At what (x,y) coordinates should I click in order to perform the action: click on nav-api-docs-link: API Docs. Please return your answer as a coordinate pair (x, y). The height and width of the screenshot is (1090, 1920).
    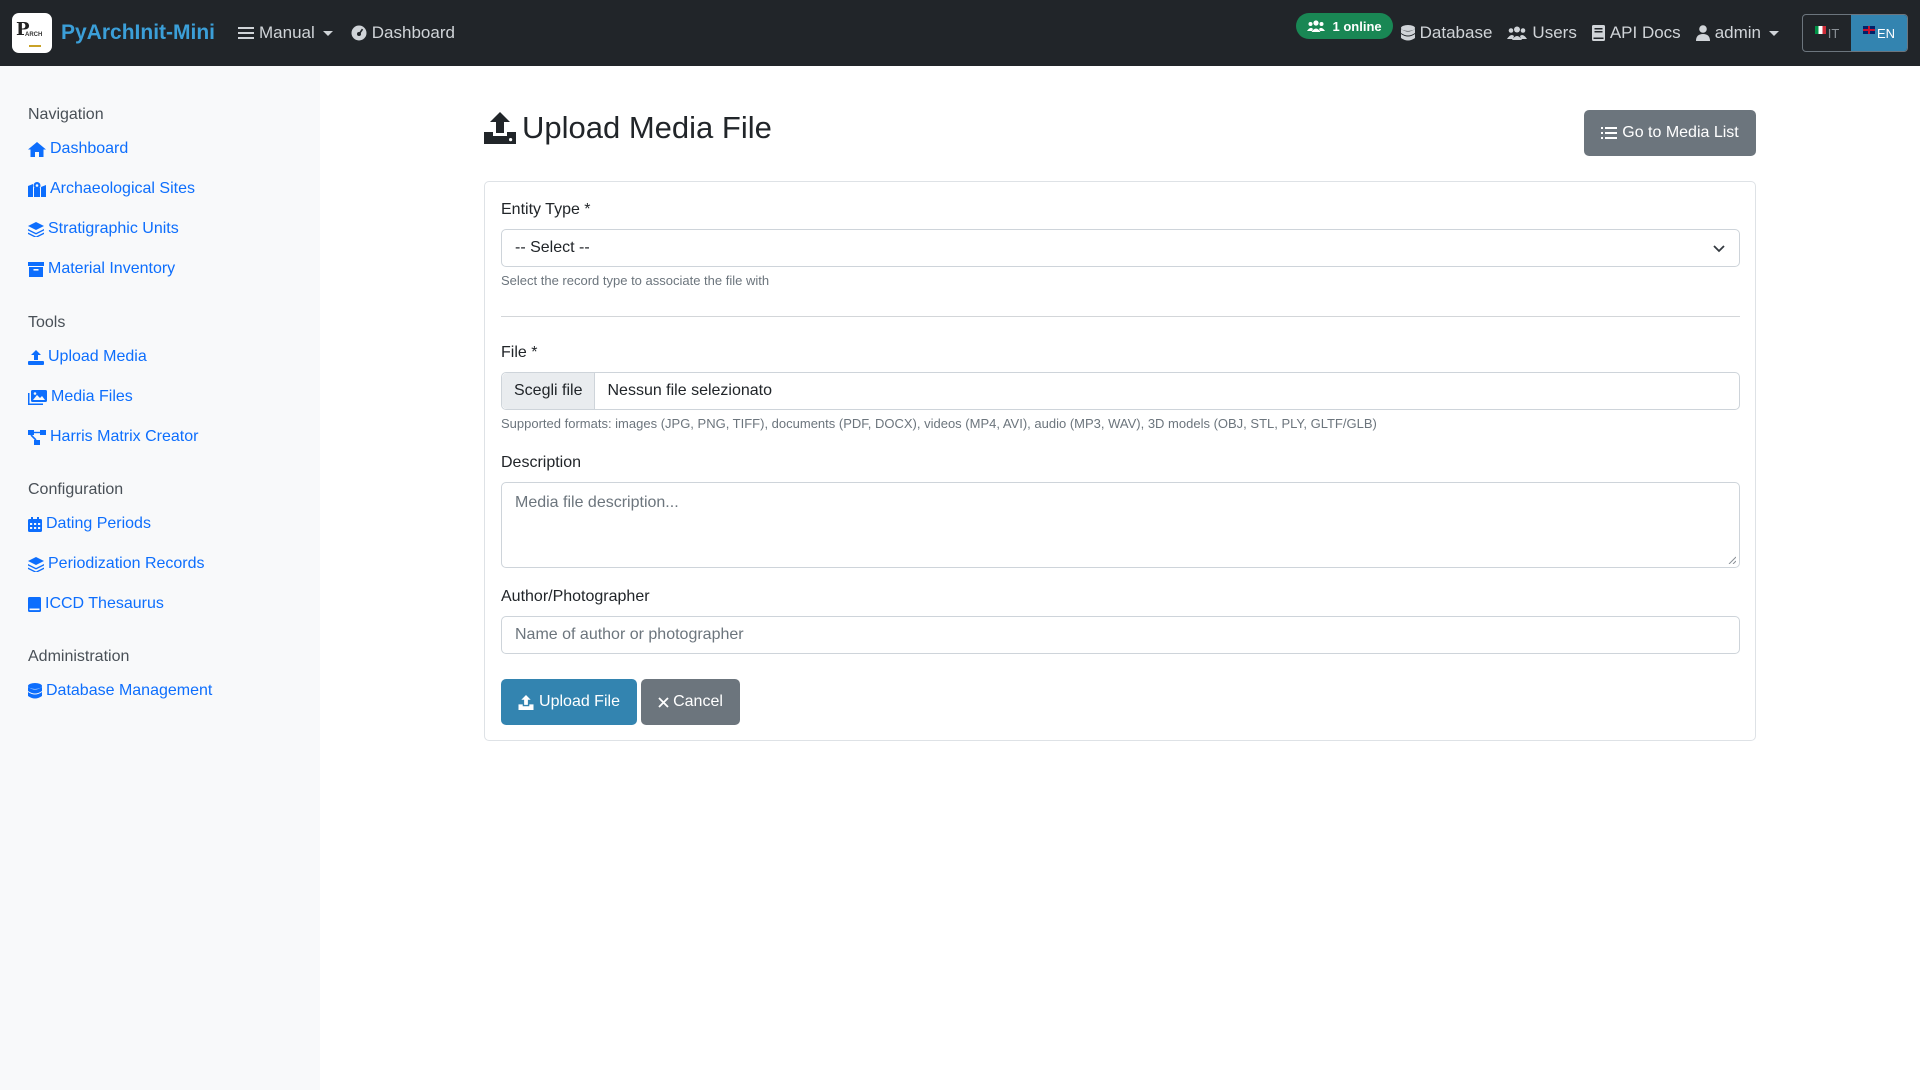
    Looking at the image, I should click on (1636, 33).